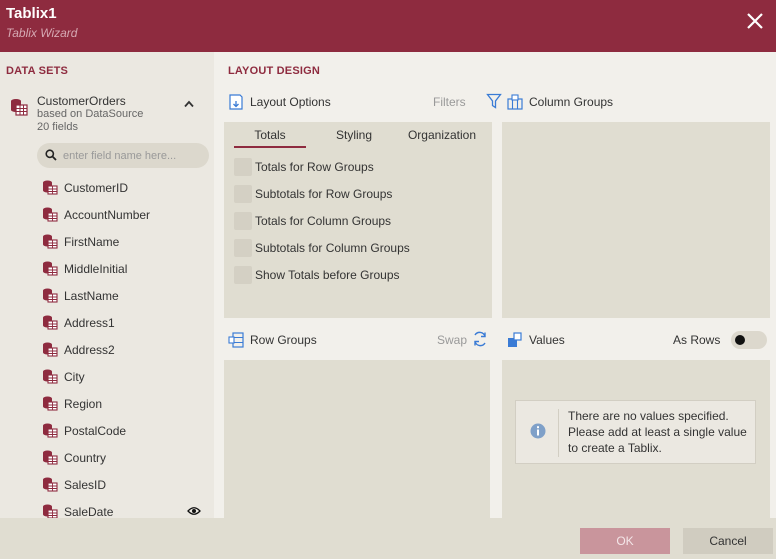 This screenshot has height=559, width=776. I want to click on field-item: Address2, so click(127, 349).